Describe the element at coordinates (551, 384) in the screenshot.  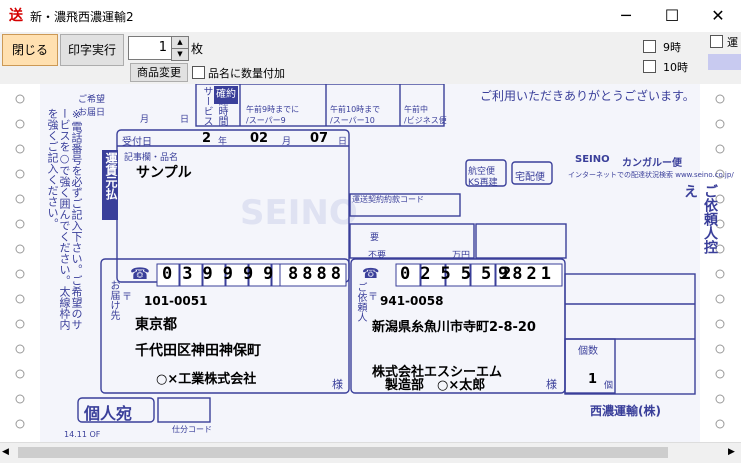
I see `from-sama: 様` at that location.